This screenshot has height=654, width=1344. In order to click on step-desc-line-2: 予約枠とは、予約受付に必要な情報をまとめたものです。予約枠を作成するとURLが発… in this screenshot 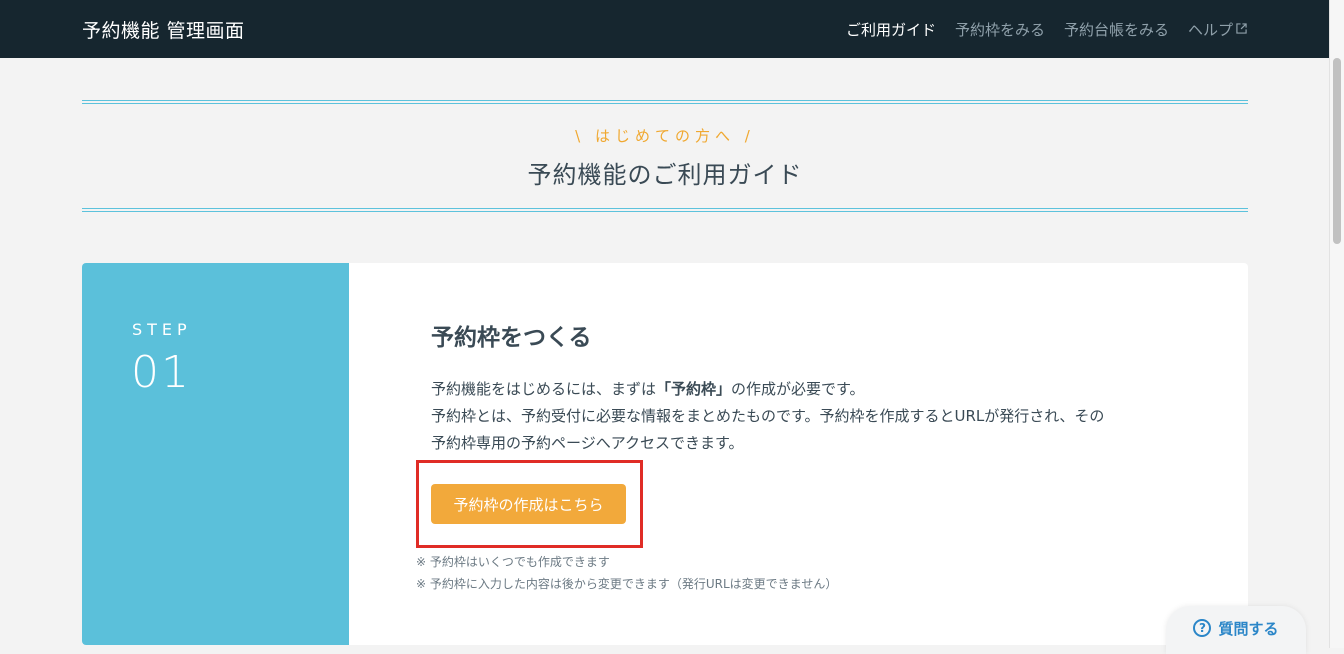, I will do `click(768, 416)`.